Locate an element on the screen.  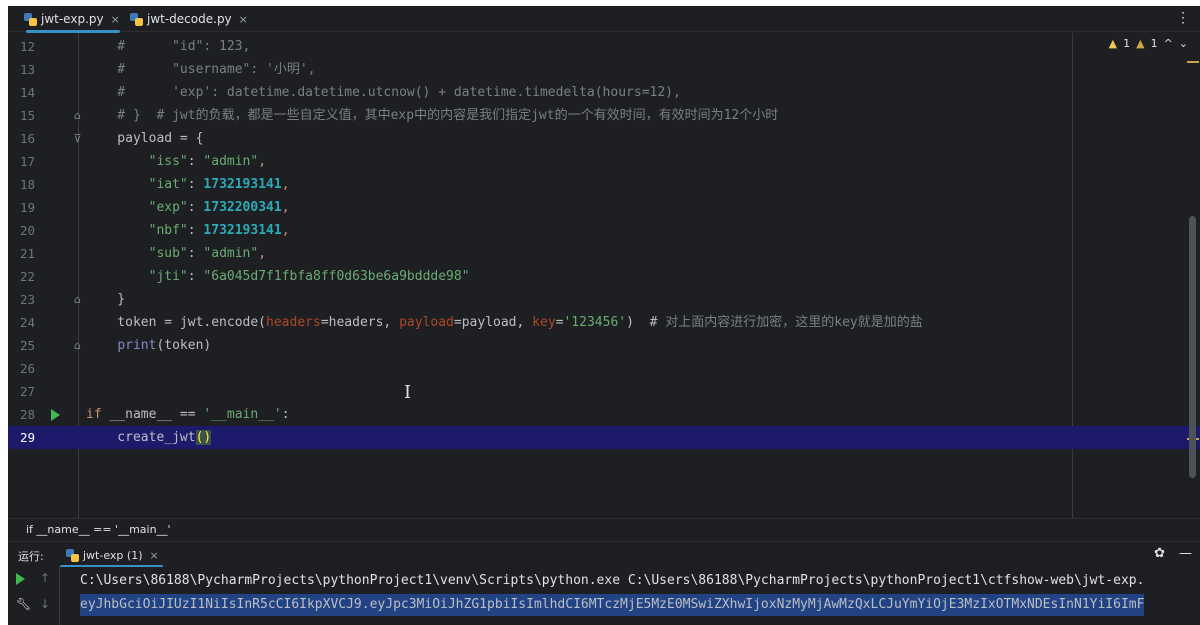
code-line: 13 # "username": '小明', is located at coordinates (604, 69).